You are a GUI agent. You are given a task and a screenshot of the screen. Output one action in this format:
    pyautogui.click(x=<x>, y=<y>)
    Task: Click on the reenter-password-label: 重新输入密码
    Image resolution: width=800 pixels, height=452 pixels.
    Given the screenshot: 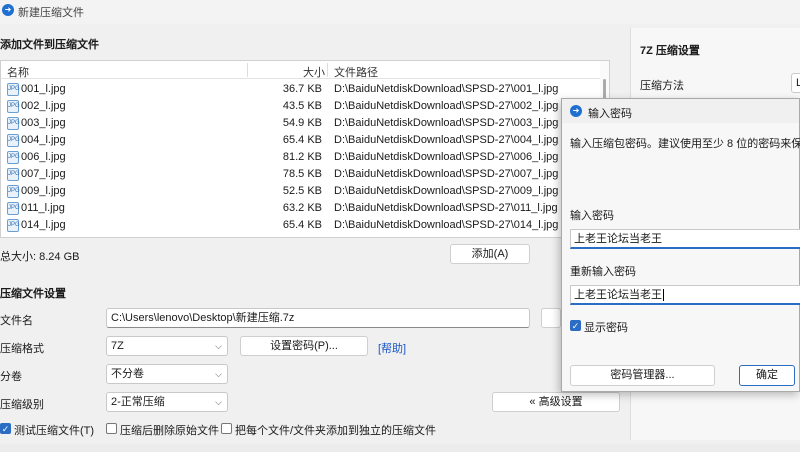 What is the action you would take?
    pyautogui.click(x=603, y=272)
    